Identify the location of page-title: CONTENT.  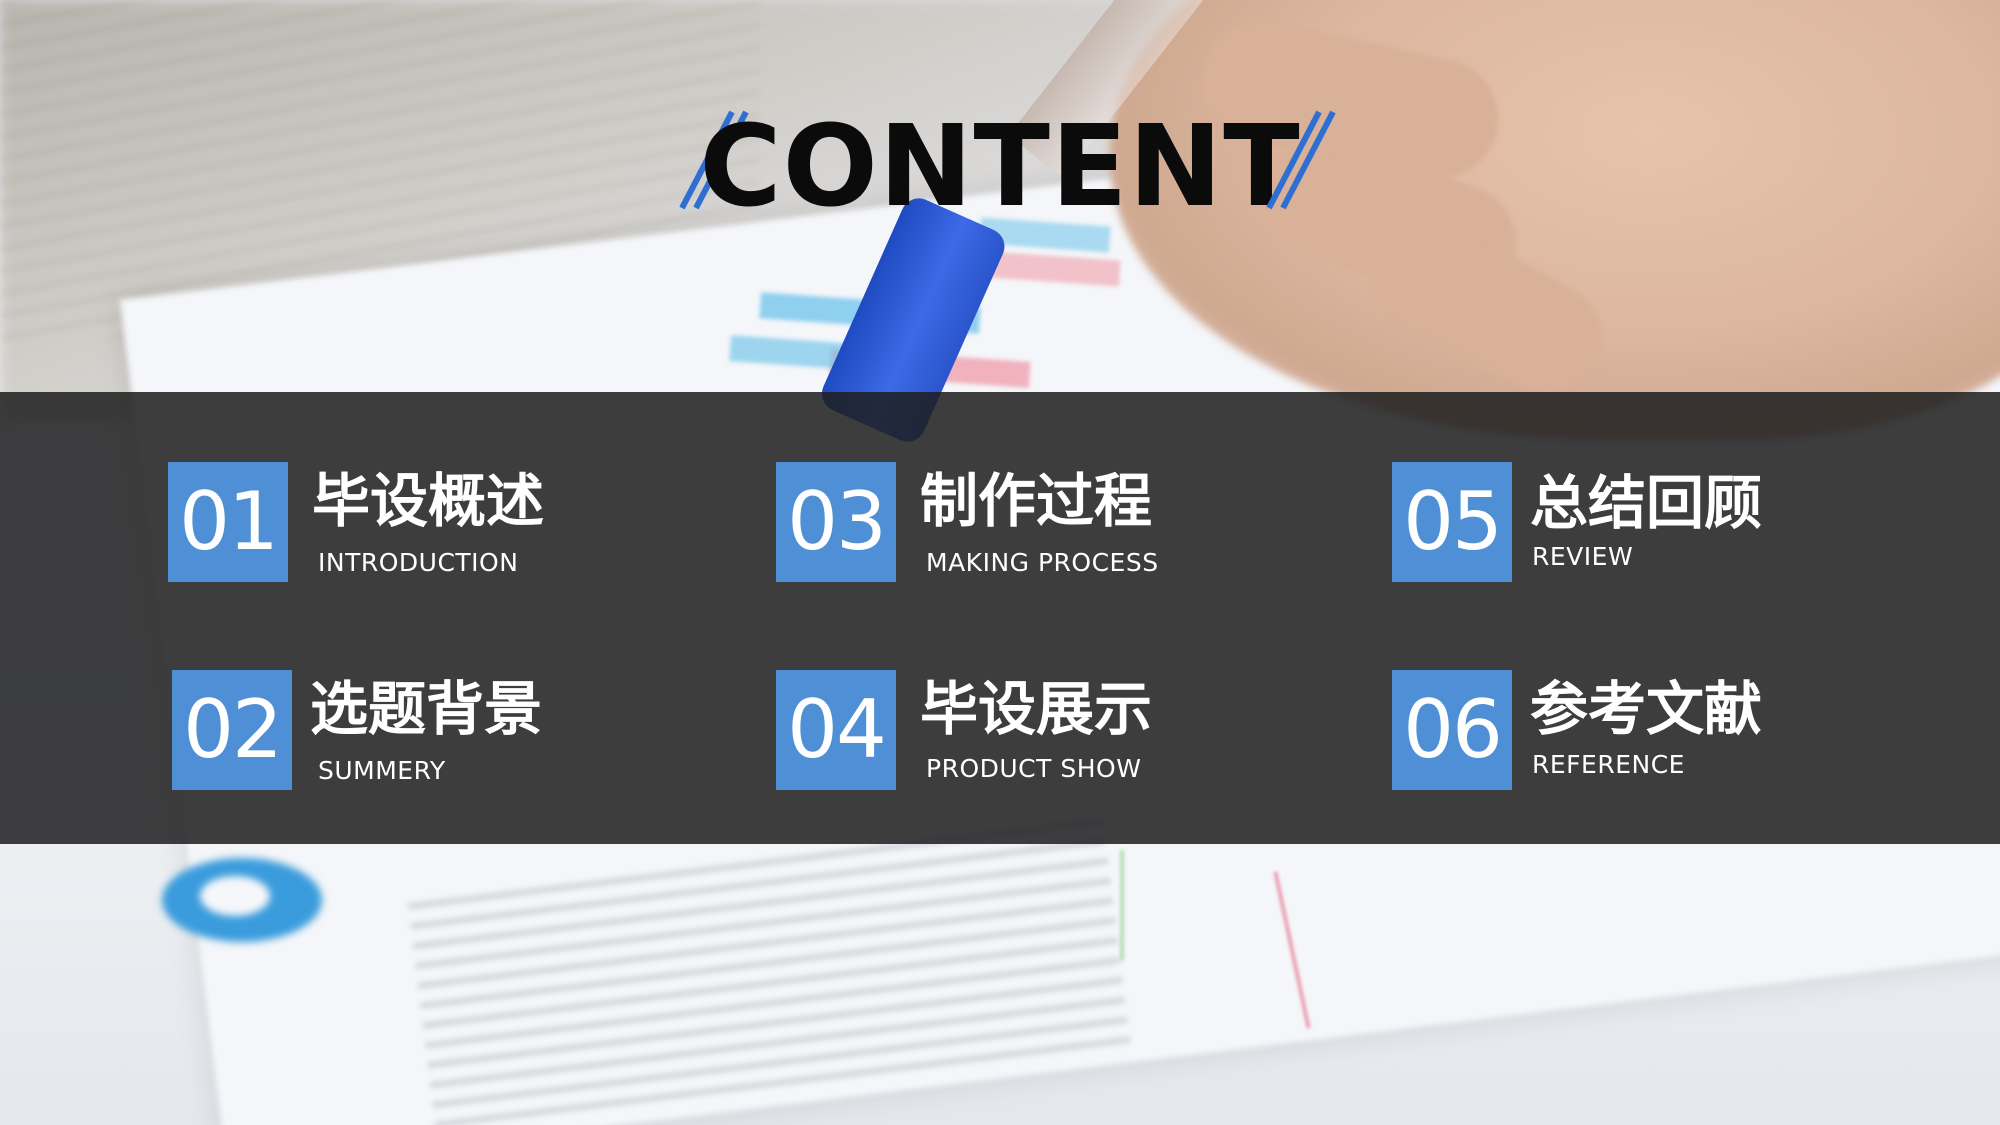
(1000, 167).